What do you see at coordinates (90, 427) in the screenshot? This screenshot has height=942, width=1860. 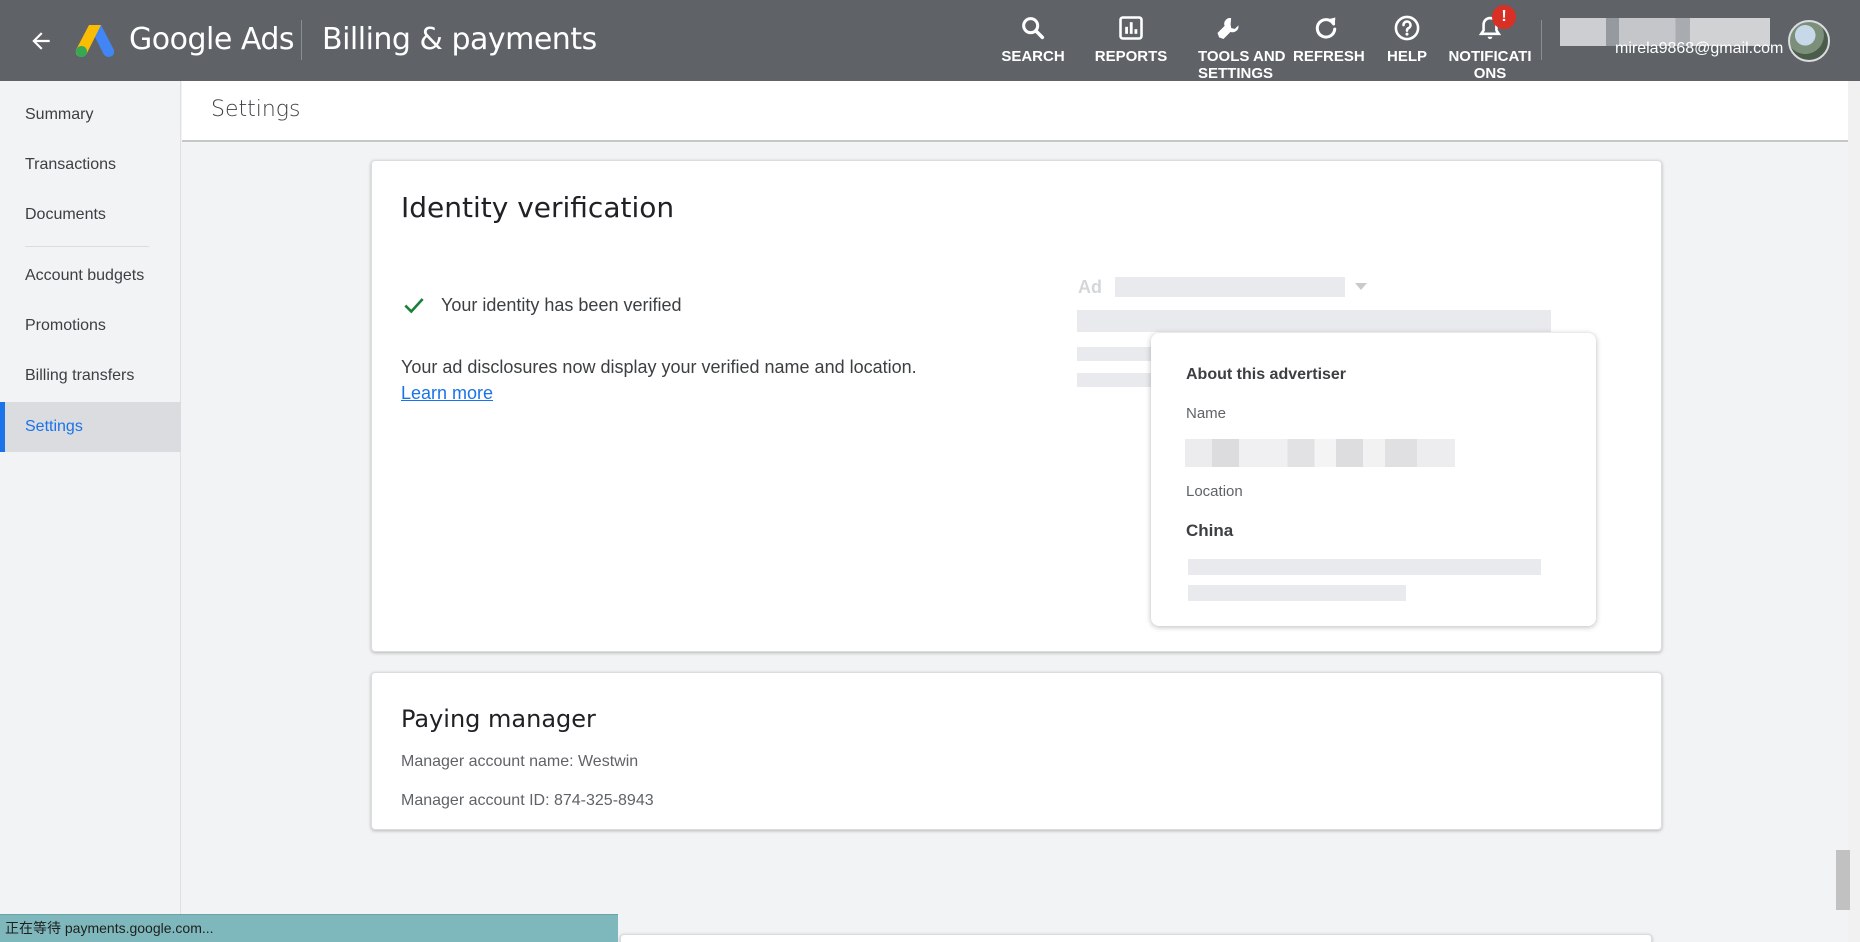 I see `sidebar-item-settings: Settings` at bounding box center [90, 427].